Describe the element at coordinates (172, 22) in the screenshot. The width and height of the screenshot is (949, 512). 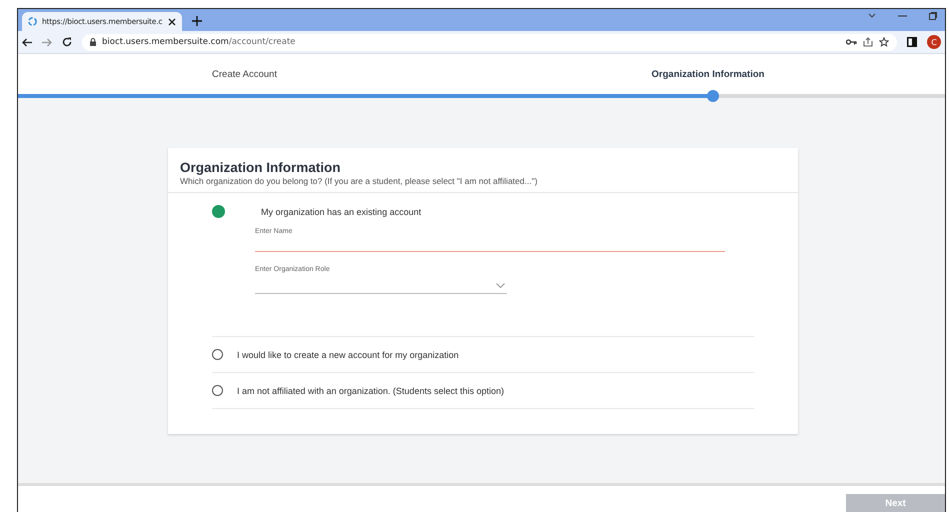
I see `close-icon` at that location.